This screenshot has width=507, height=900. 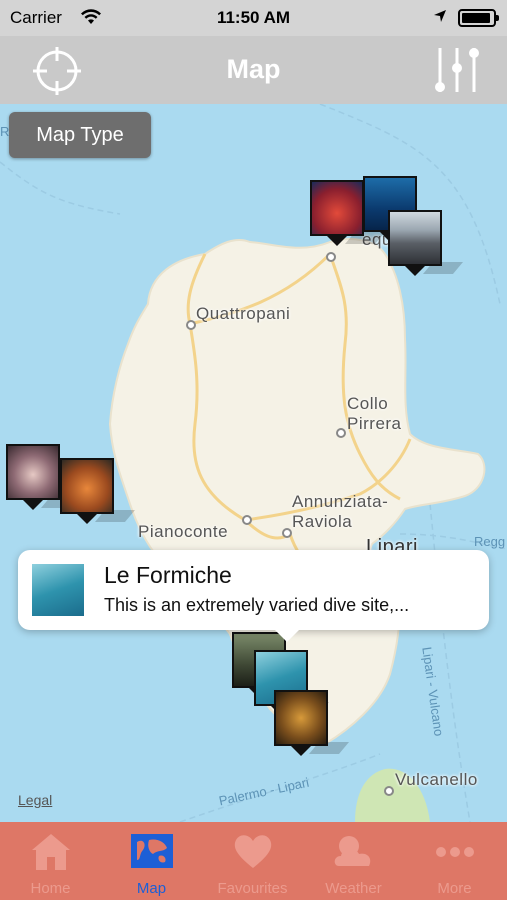 I want to click on tab-home: Home, so click(x=50, y=861).